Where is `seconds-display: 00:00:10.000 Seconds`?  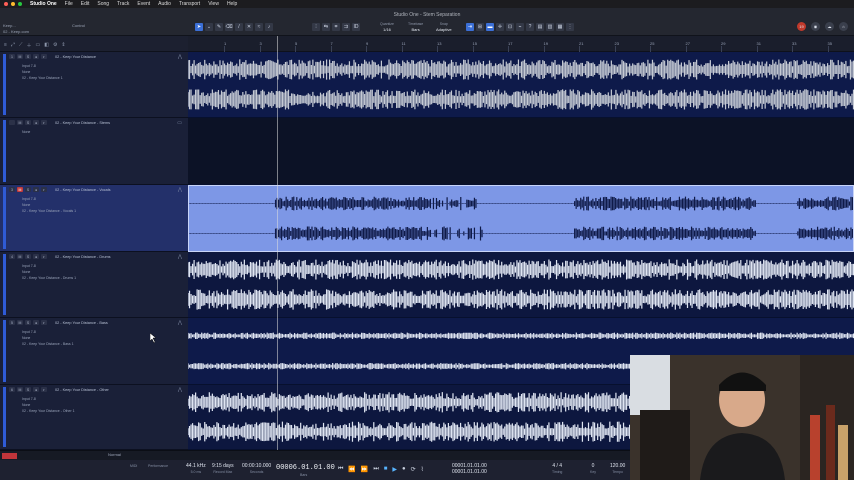 seconds-display: 00:00:10.000 Seconds is located at coordinates (256, 469).